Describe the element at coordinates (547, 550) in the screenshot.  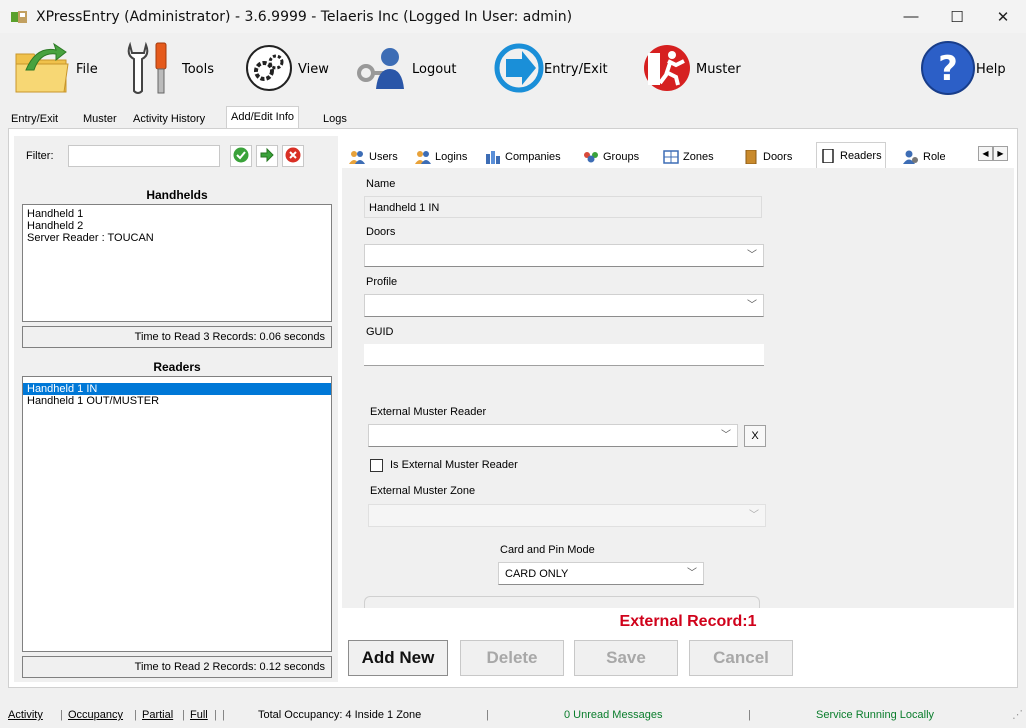
I see `card-pin-mode-label: Card and Pin Mode` at that location.